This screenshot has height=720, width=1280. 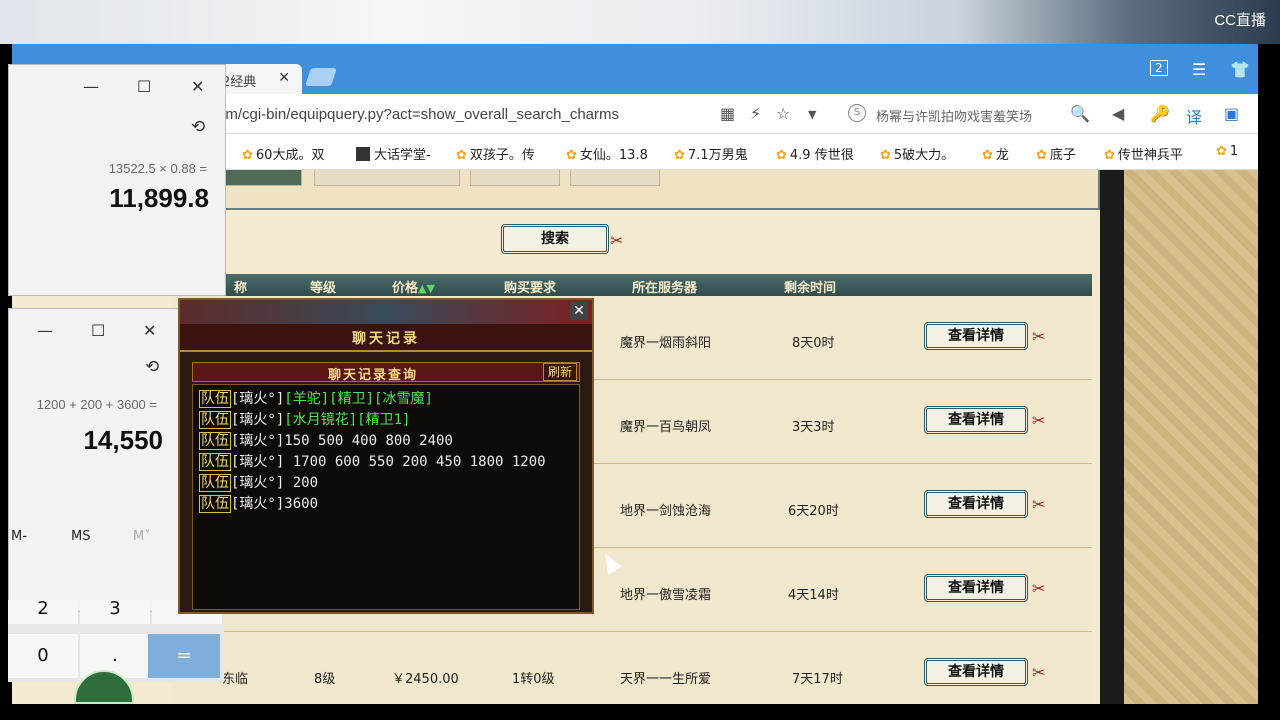 I want to click on bookmark-item: ✿ 龙, so click(x=995, y=153).